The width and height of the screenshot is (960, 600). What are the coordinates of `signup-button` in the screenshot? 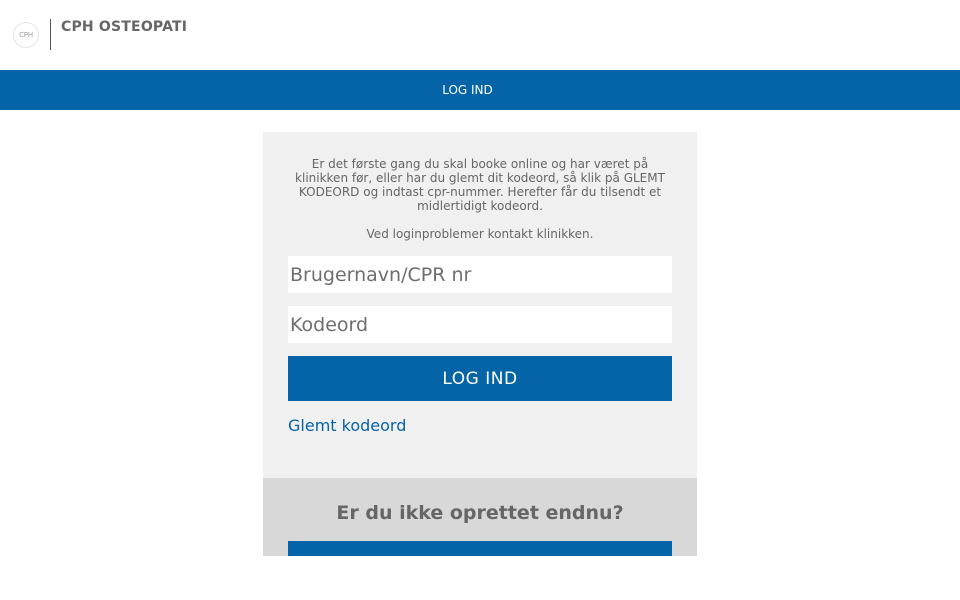 It's located at (480, 548).